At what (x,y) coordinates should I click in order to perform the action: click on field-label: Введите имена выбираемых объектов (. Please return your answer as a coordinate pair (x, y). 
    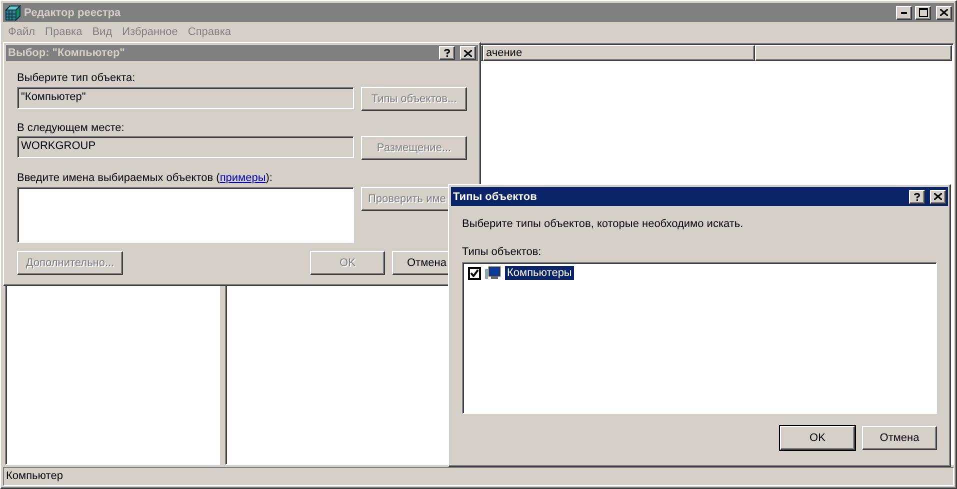
    Looking at the image, I should click on (118, 178).